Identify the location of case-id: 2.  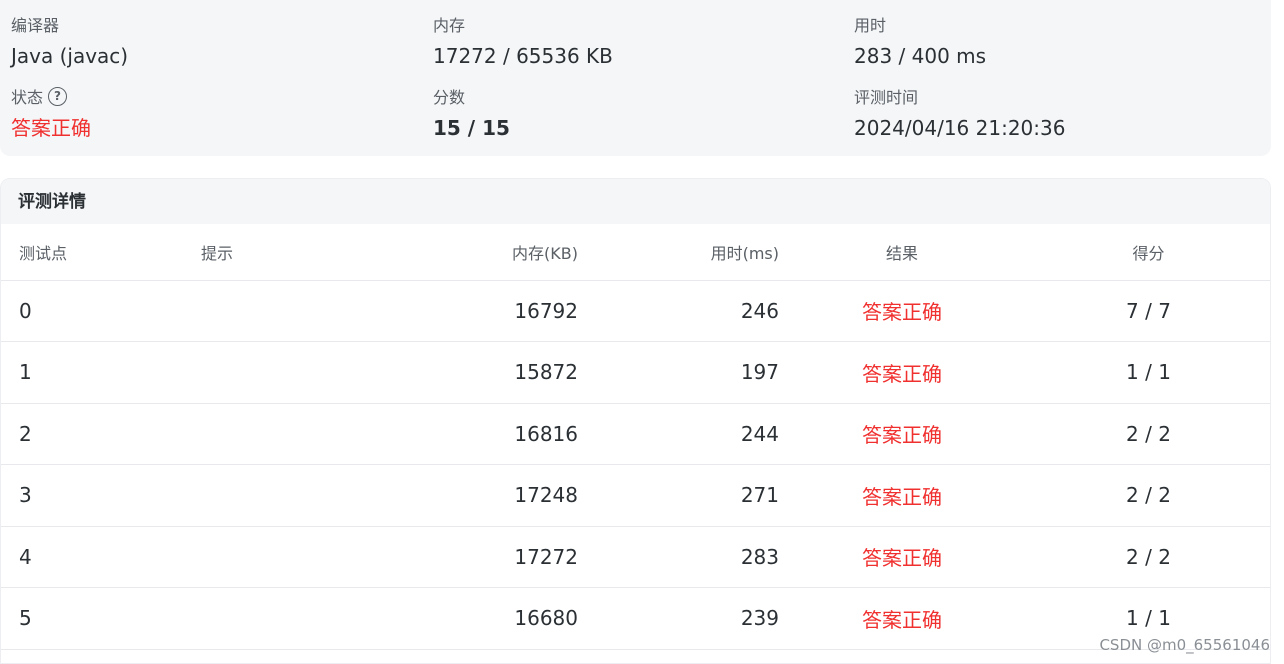
(101, 434).